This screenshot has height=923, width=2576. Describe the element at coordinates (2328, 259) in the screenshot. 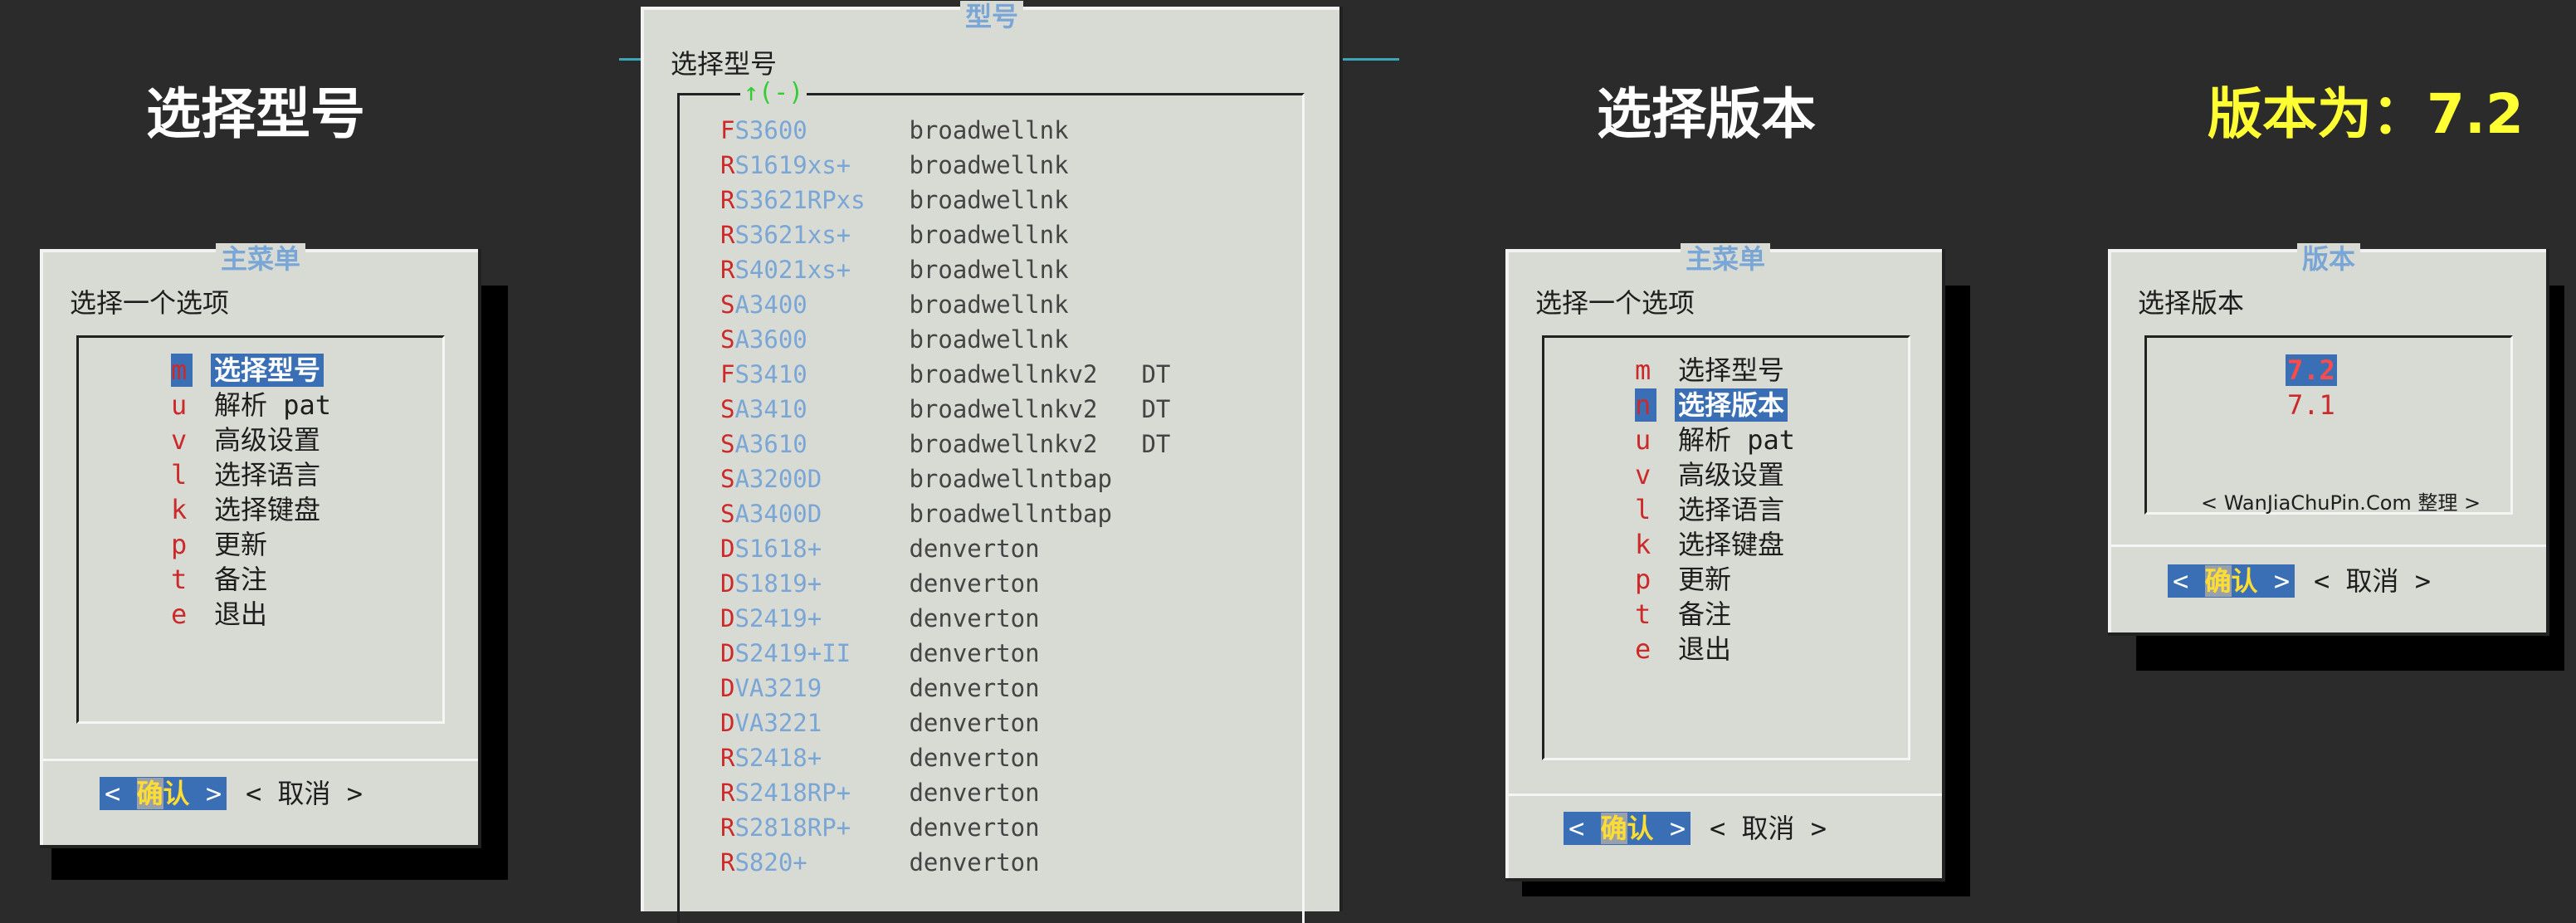

I see `dialog-title: 版本` at that location.